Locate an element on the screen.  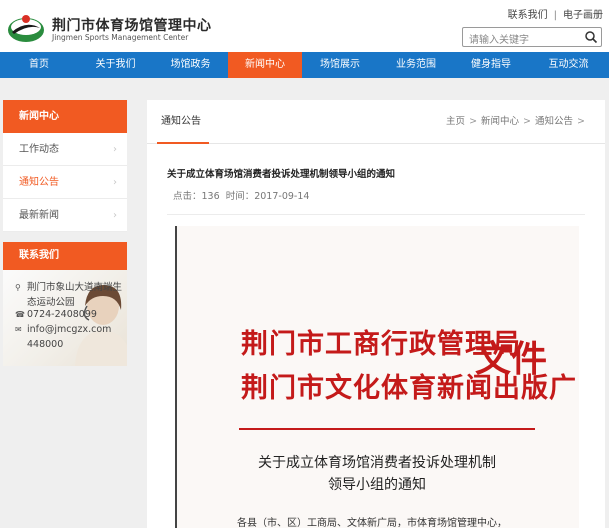
publish-date: 2017-09-14 is located at coordinates (282, 196).